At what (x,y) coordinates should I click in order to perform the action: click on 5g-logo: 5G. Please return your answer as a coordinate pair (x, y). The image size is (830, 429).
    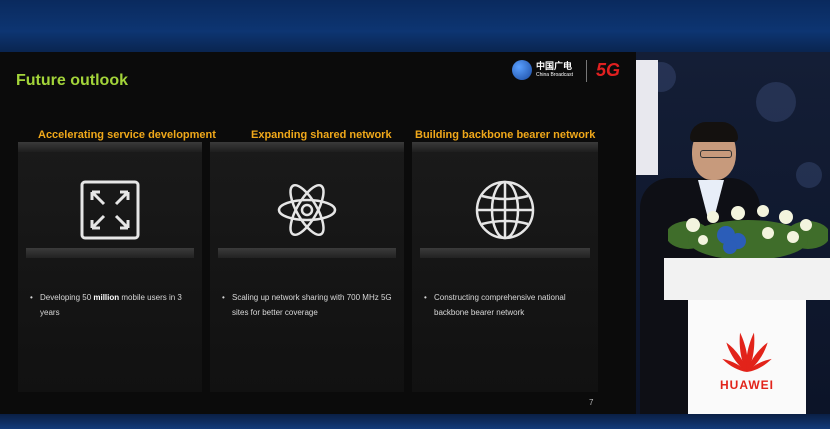
    Looking at the image, I should click on (608, 70).